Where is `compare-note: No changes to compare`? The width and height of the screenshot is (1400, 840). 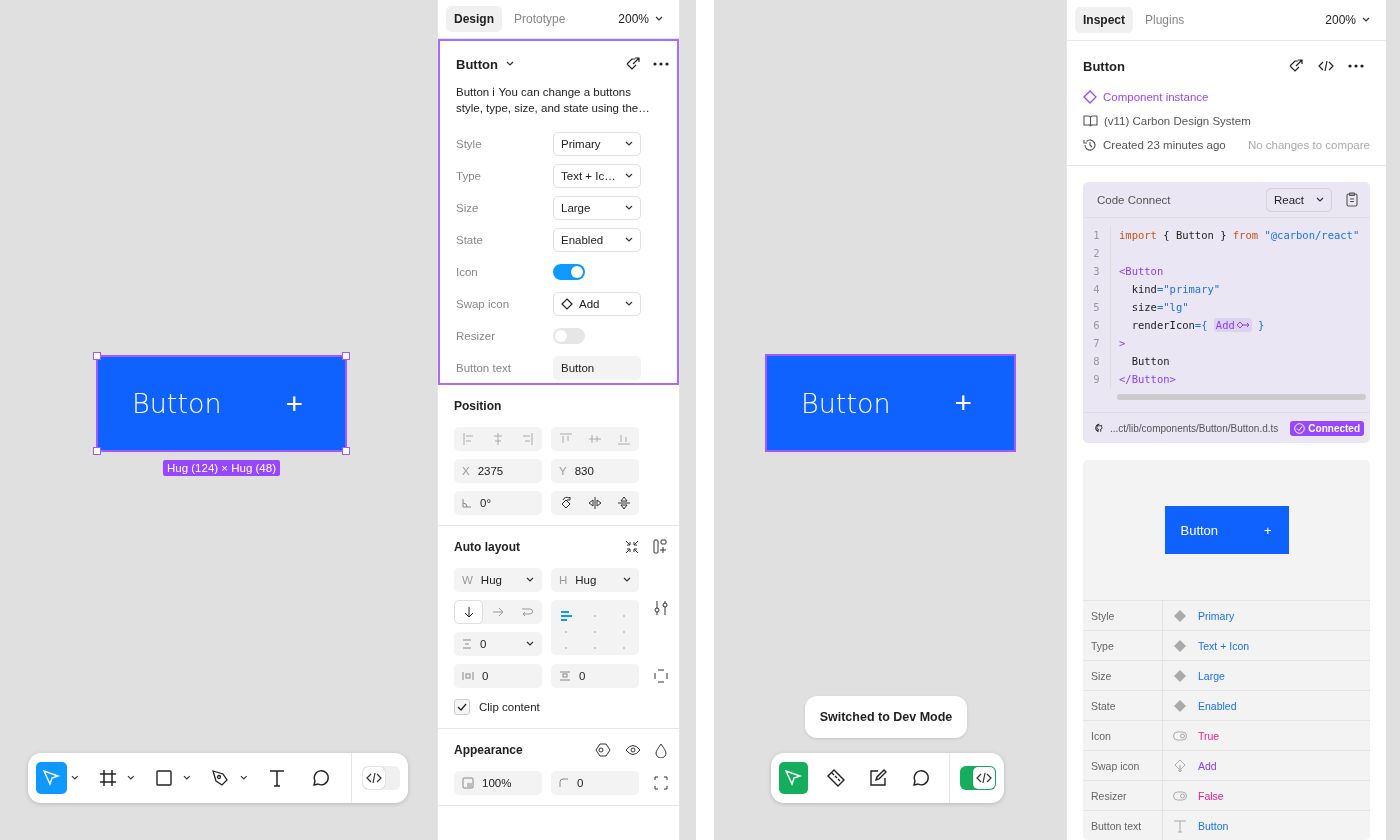 compare-note: No changes to compare is located at coordinates (1308, 144).